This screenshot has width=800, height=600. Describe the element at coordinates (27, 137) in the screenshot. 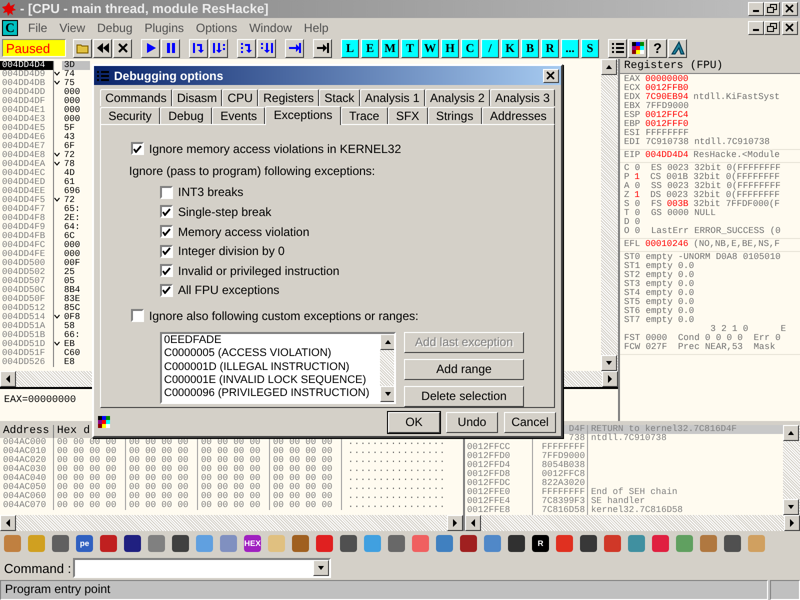

I see `address-cell: 004DD4E6` at that location.